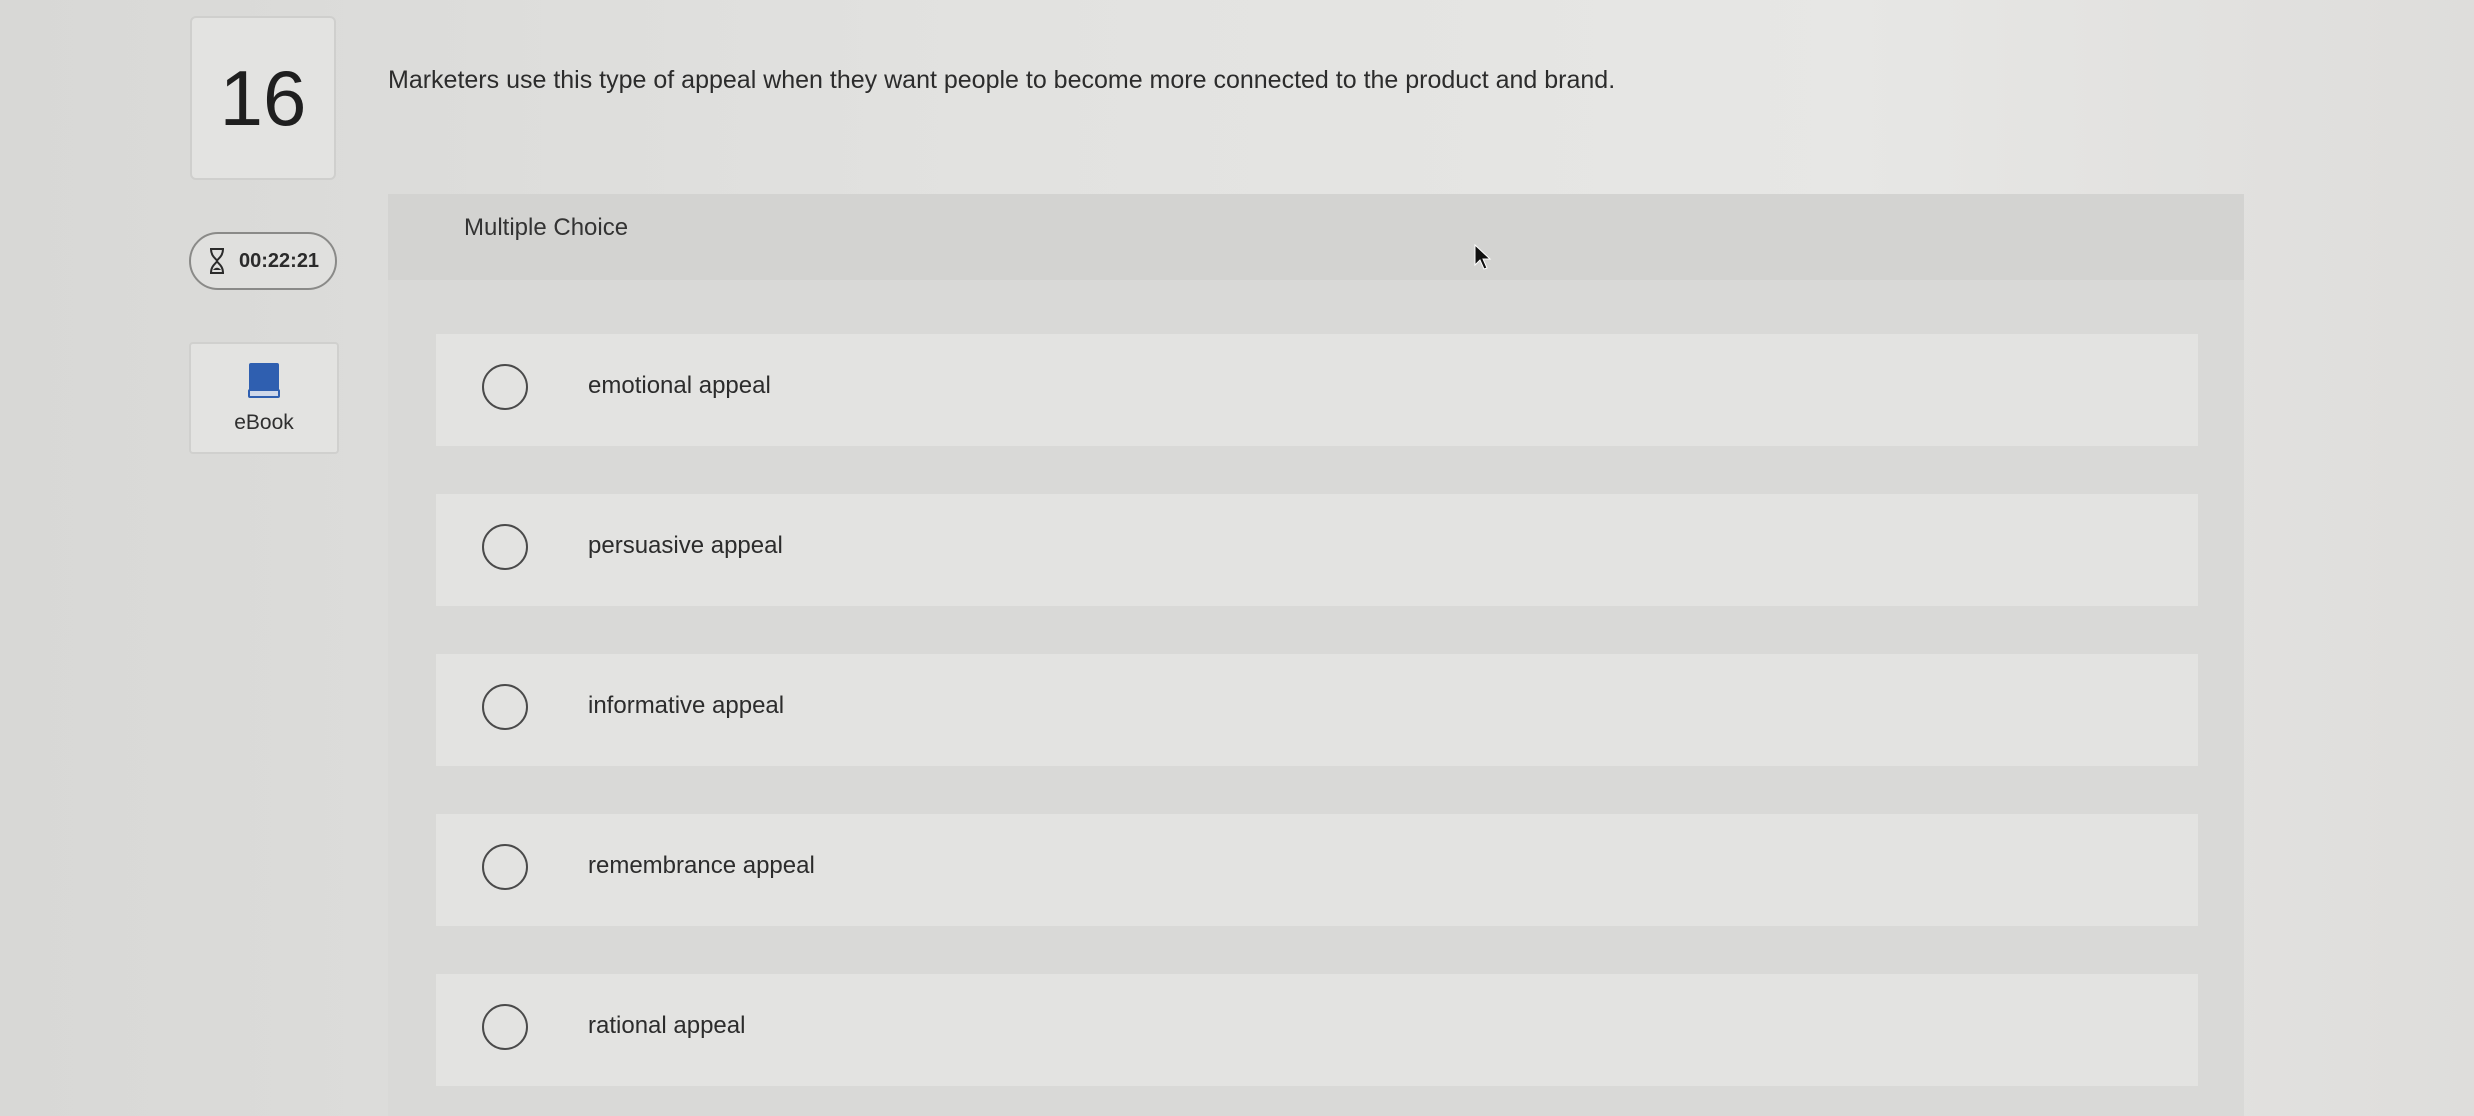 This screenshot has height=1116, width=2474. Describe the element at coordinates (264, 383) in the screenshot. I see `book-icon` at that location.